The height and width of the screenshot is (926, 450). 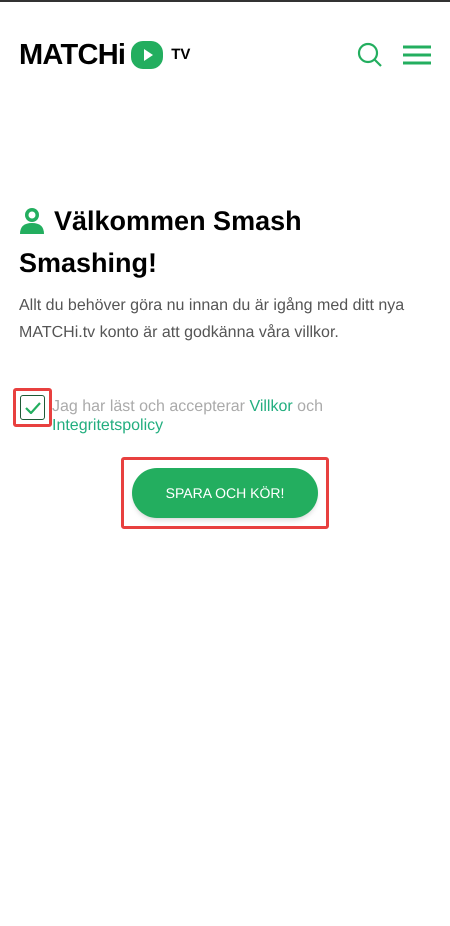 What do you see at coordinates (188, 416) in the screenshot?
I see `consent-text: Jag har läst och accepterar Villkor och Integritetspolicy` at bounding box center [188, 416].